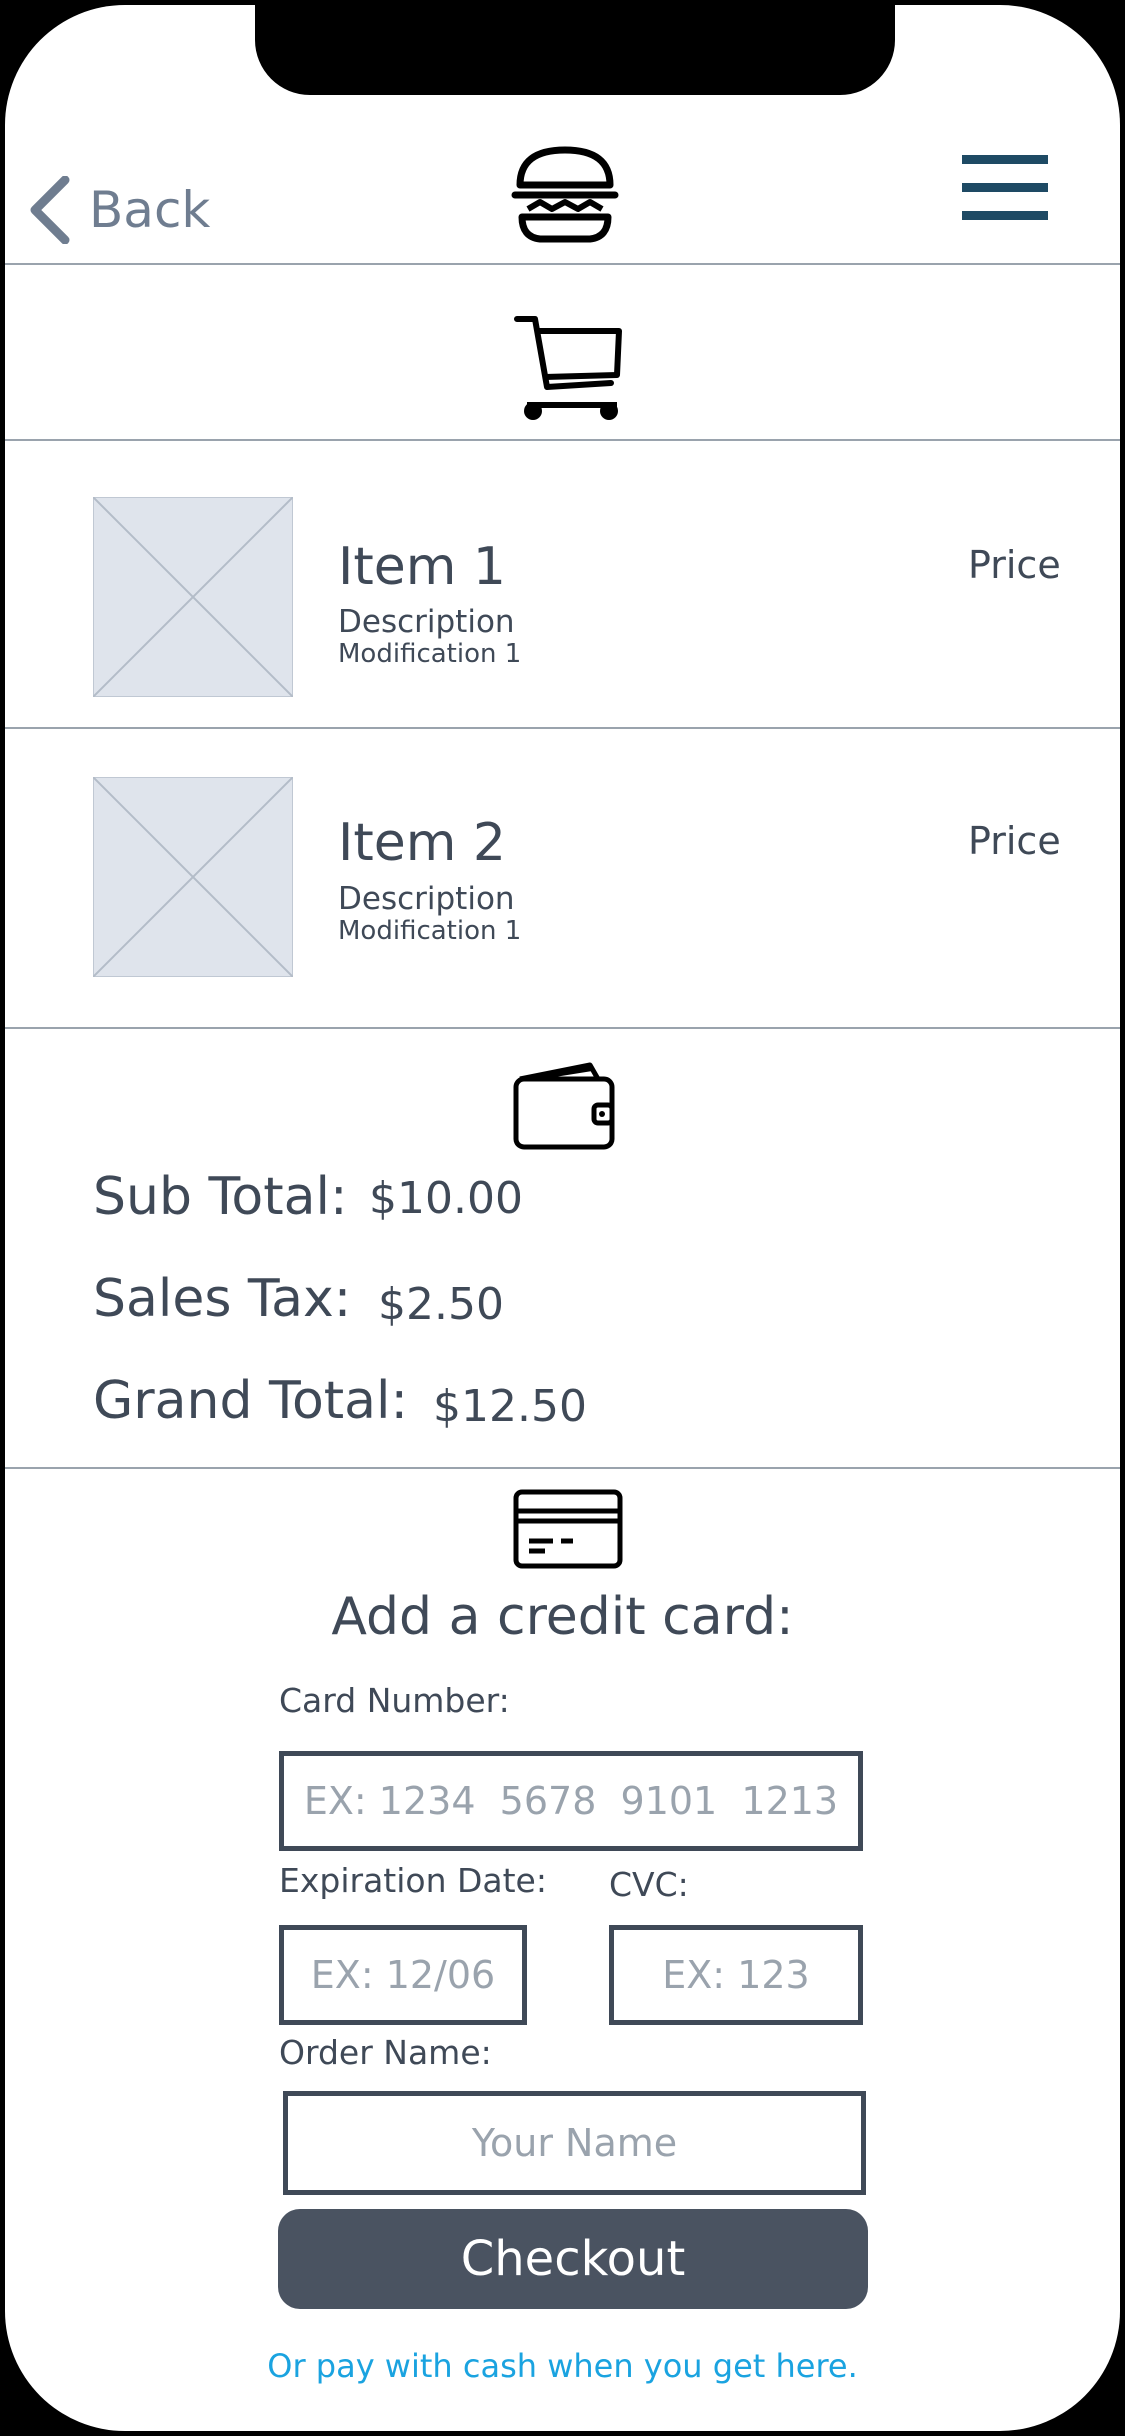  What do you see at coordinates (394, 1700) in the screenshot?
I see `card-number-label: Card Number:` at bounding box center [394, 1700].